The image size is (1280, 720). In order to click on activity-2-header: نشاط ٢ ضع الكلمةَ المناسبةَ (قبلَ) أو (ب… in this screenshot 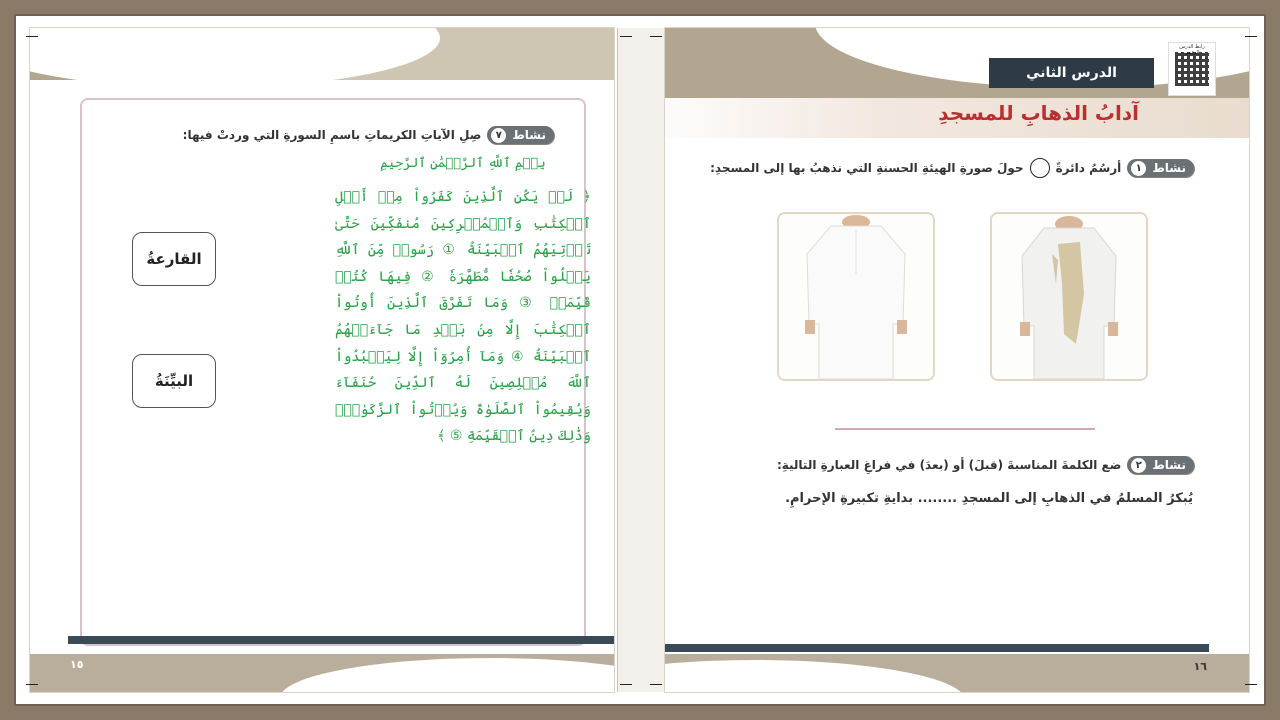, I will do `click(985, 465)`.